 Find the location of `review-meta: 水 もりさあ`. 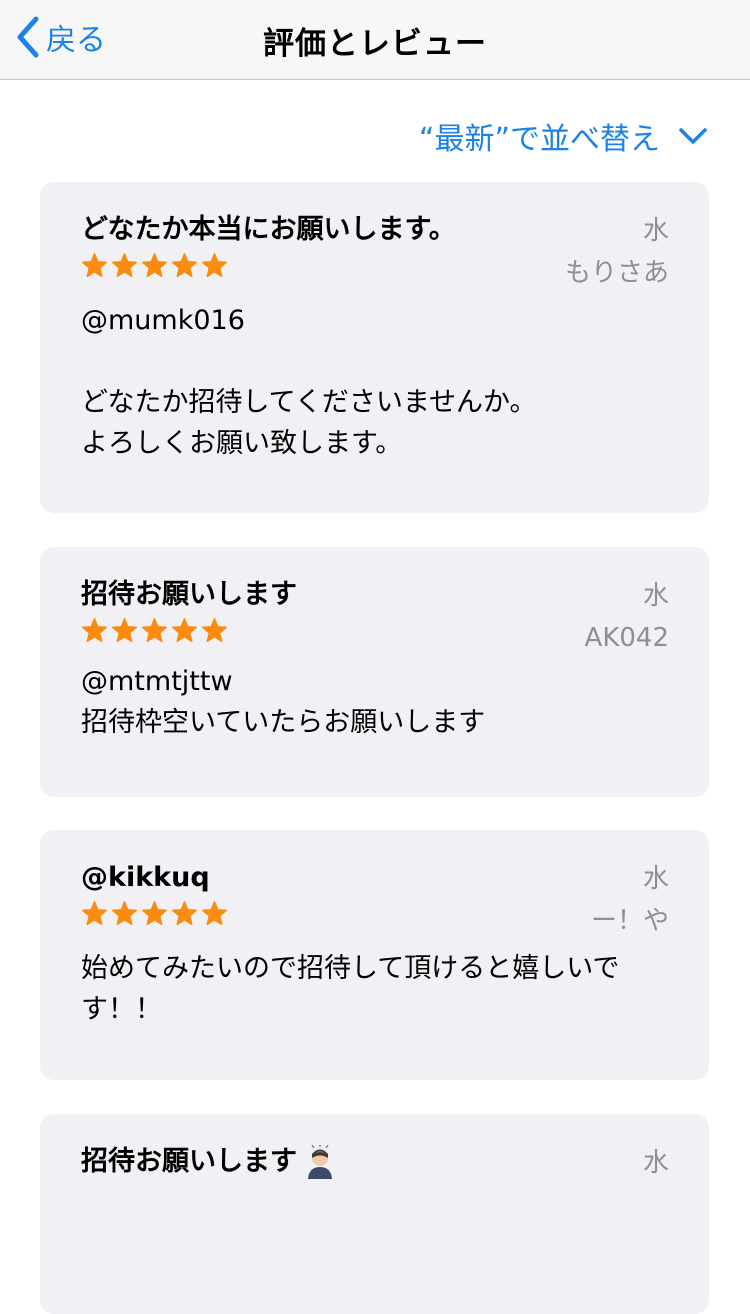

review-meta: 水 もりさあ is located at coordinates (617, 252).